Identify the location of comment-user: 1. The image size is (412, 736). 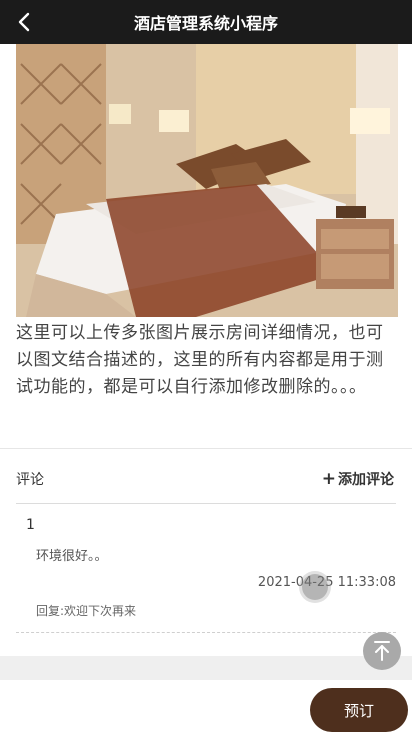
(30, 525).